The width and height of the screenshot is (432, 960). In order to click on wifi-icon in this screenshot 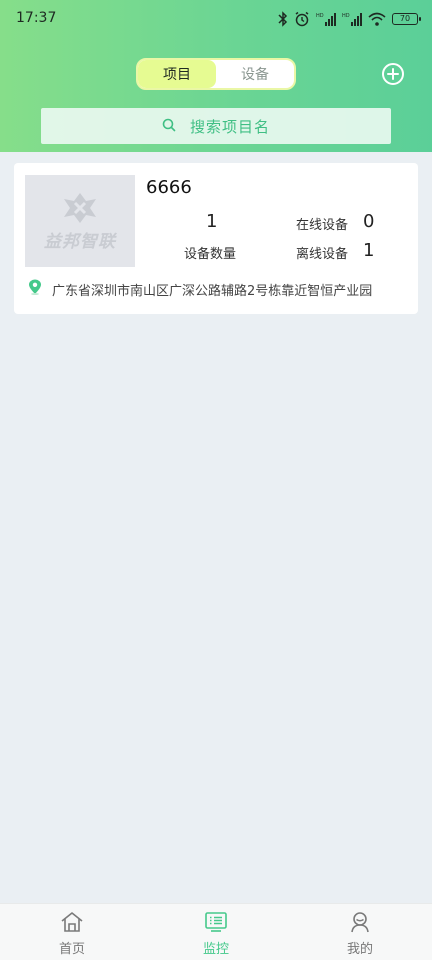, I will do `click(377, 19)`.